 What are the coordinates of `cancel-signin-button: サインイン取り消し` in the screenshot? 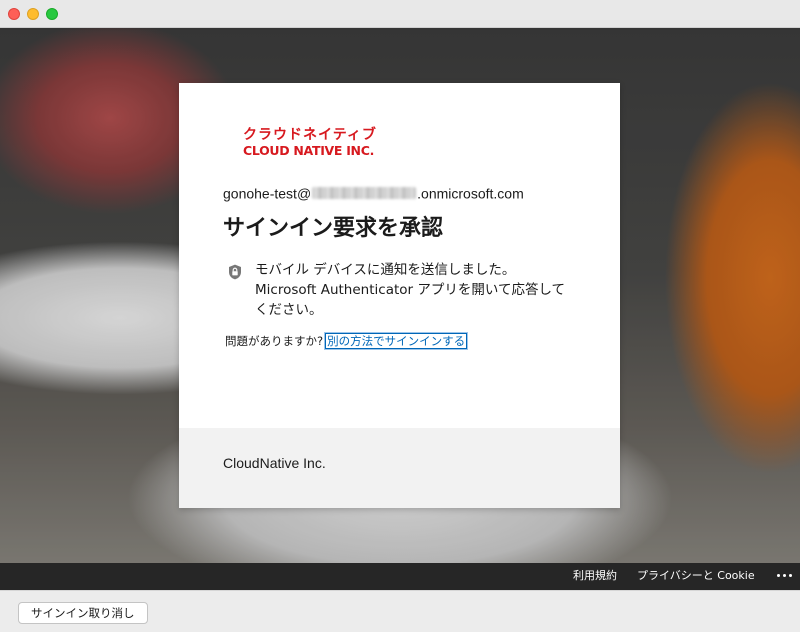 It's located at (83, 613).